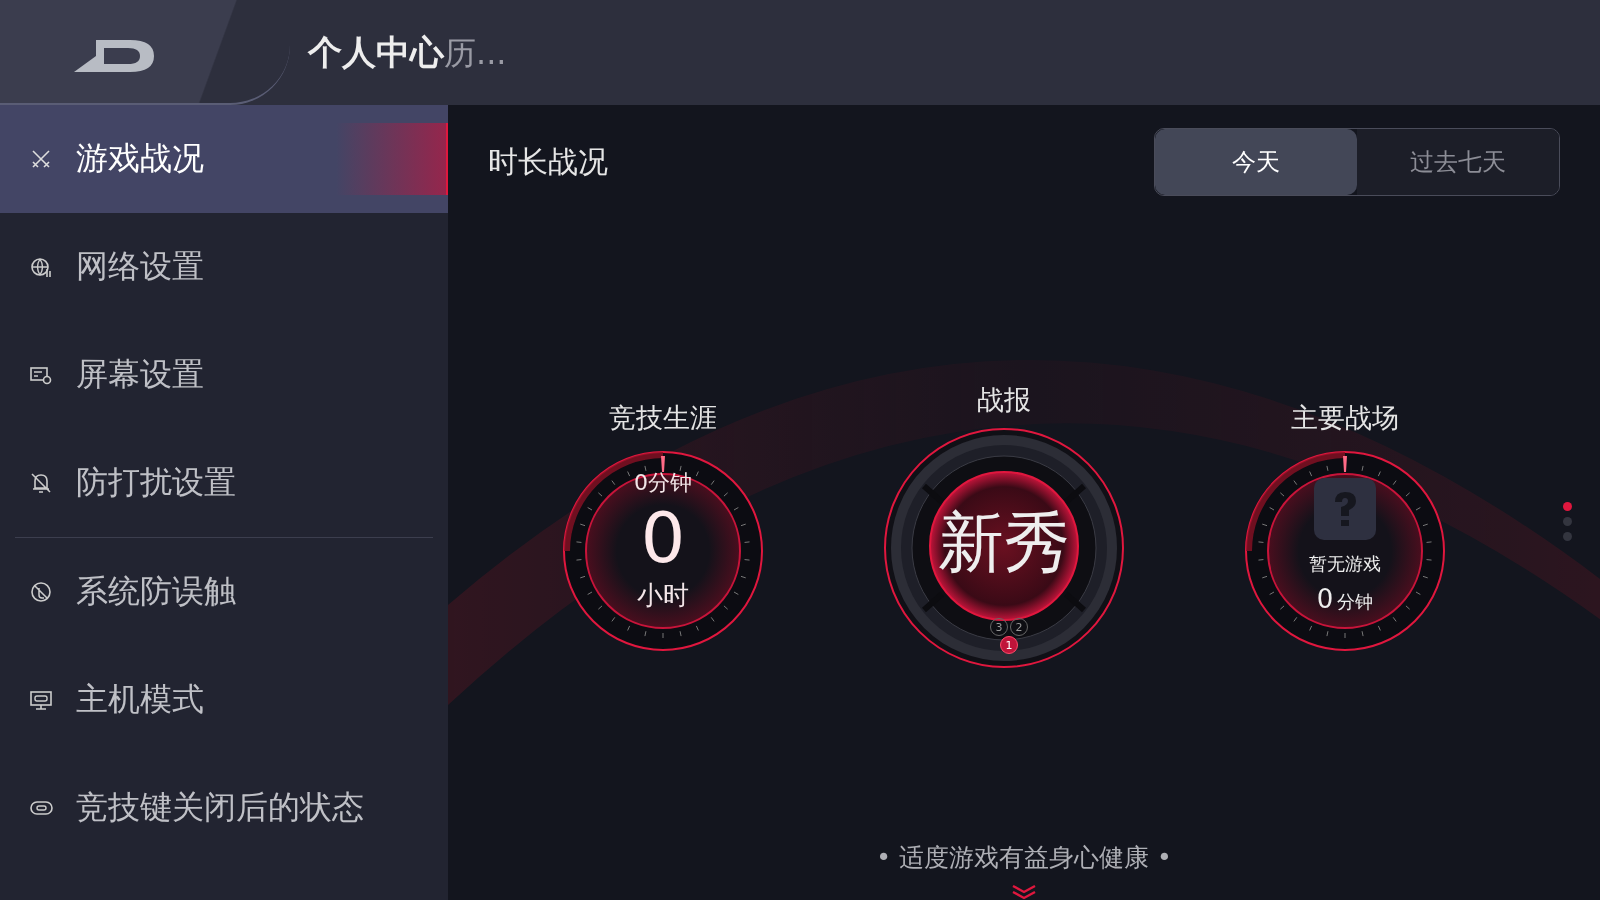  What do you see at coordinates (1325, 599) in the screenshot?
I see `minutes-value: 0` at bounding box center [1325, 599].